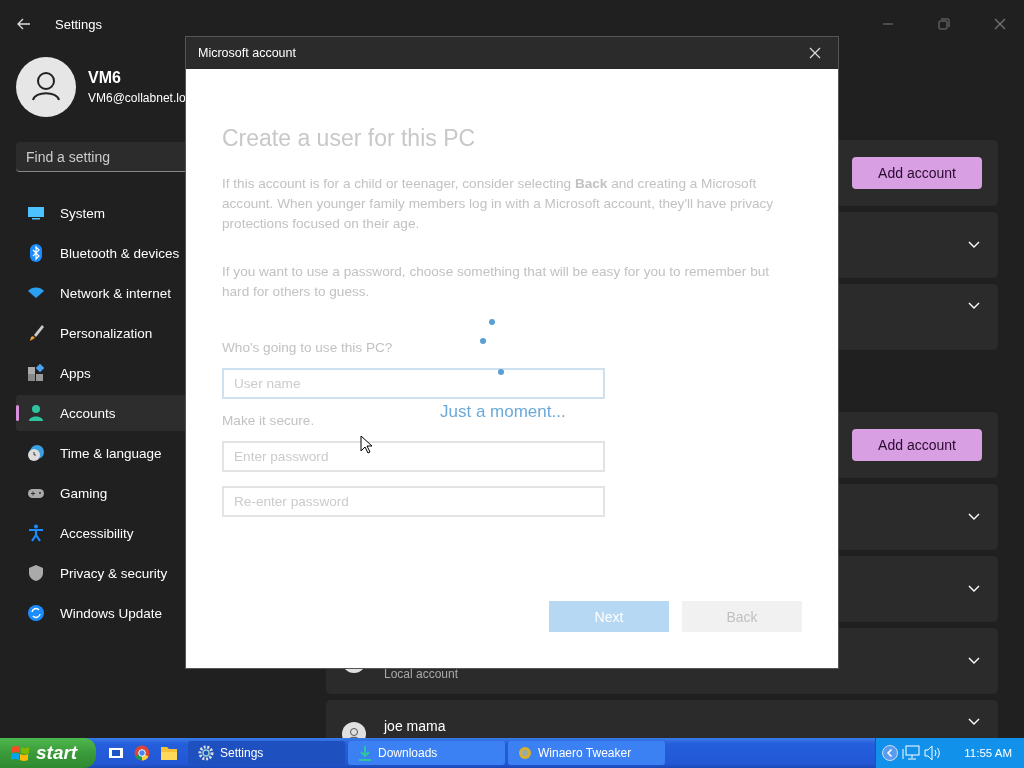  What do you see at coordinates (415, 726) in the screenshot?
I see `account-name: joe mama` at bounding box center [415, 726].